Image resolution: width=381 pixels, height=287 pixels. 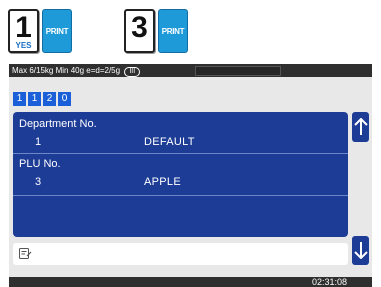 I want to click on status-bar: Max 6/15kg Min 40g e=d=2/5g III, so click(x=190, y=70).